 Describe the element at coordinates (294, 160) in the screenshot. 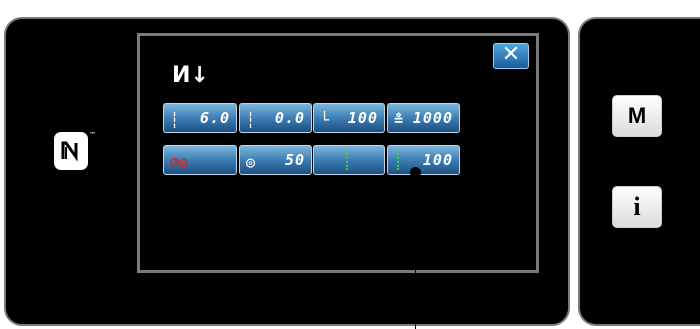

I see `thread-tension-value: 50` at that location.